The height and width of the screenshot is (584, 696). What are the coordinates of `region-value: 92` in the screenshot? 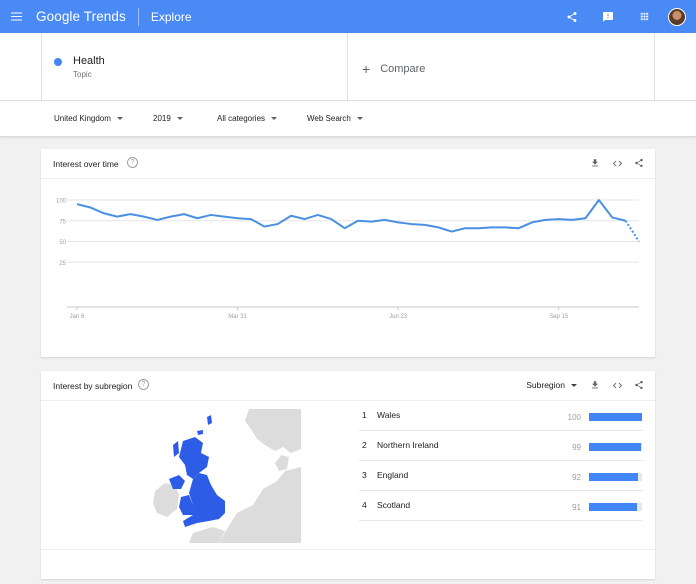 It's located at (576, 477).